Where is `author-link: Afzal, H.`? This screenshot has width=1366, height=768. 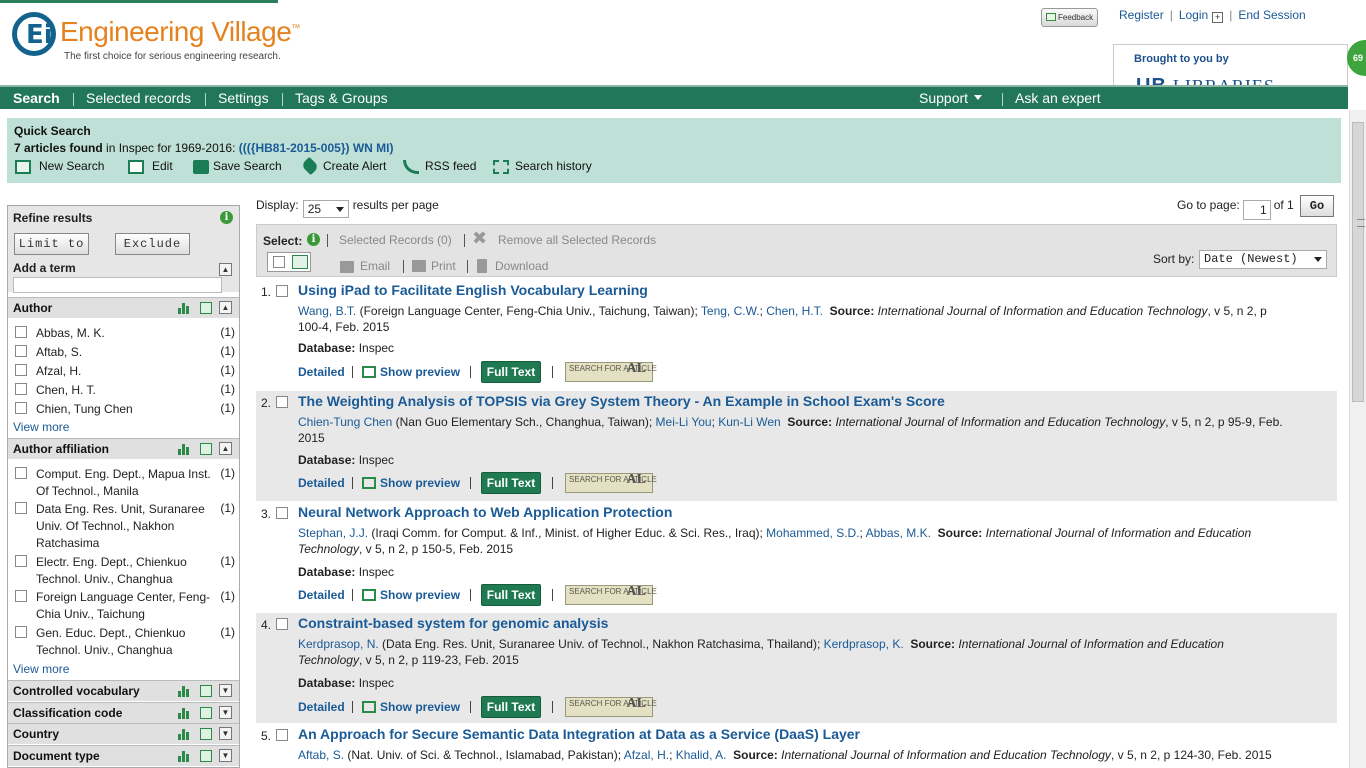
author-link: Afzal, H. is located at coordinates (646, 755).